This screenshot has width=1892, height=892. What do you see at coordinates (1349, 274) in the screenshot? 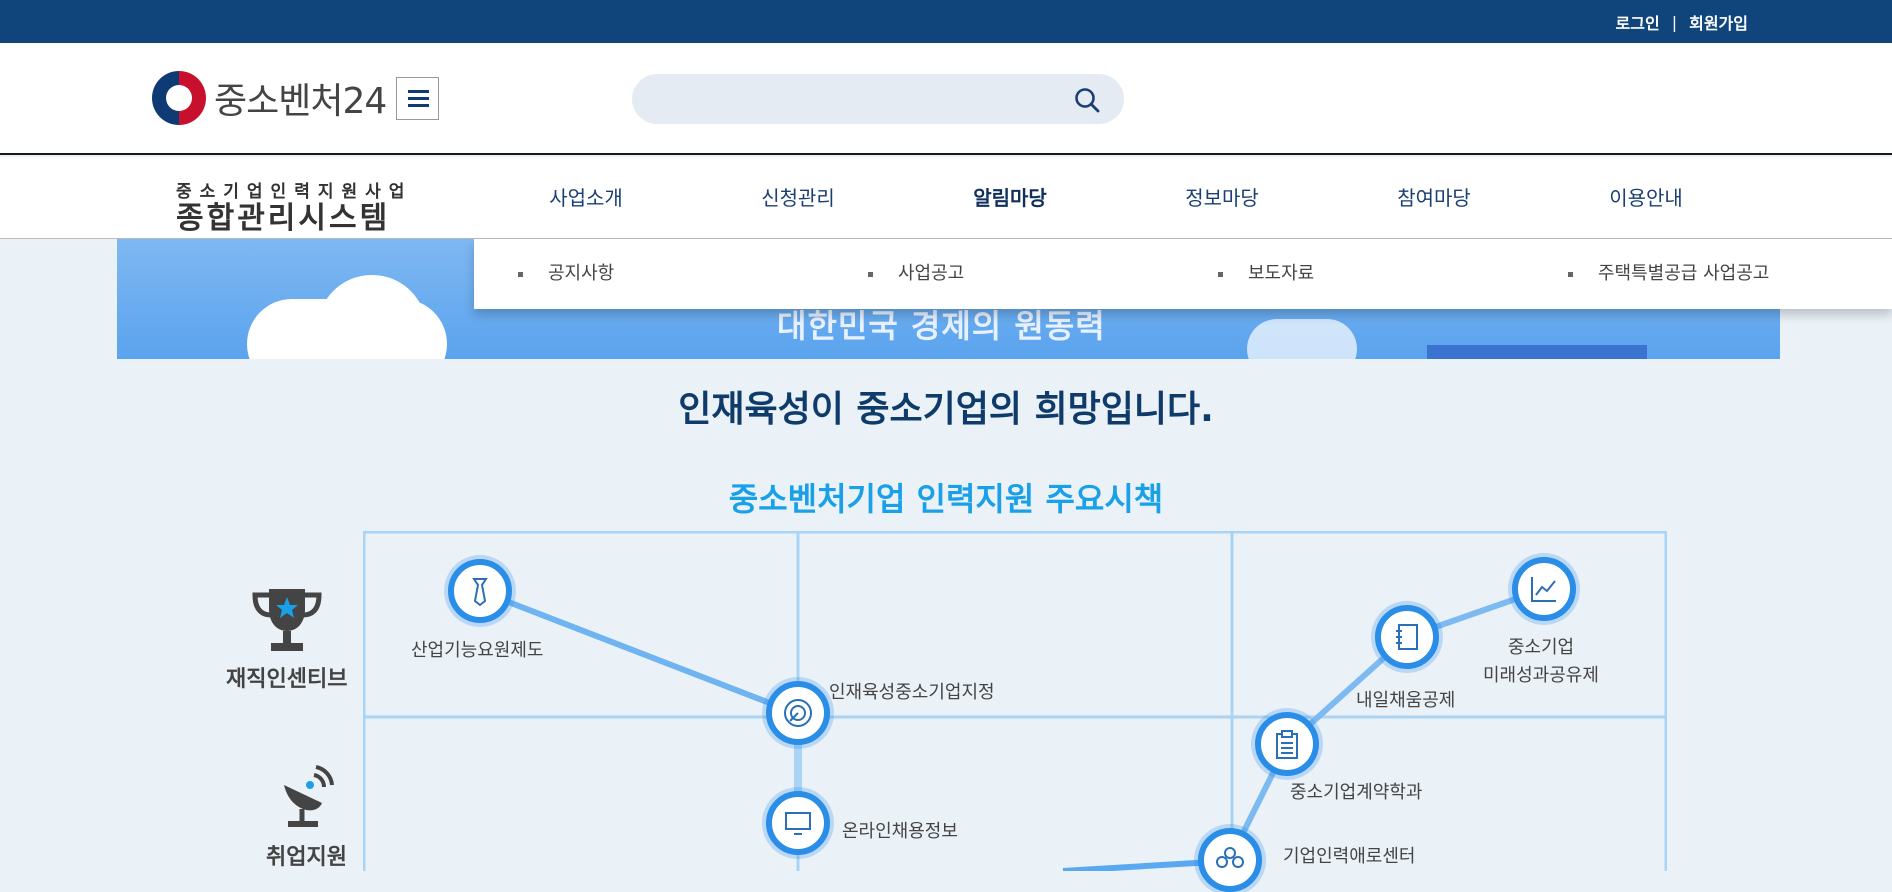
I see `submenu-press-release: 보도자료` at bounding box center [1349, 274].